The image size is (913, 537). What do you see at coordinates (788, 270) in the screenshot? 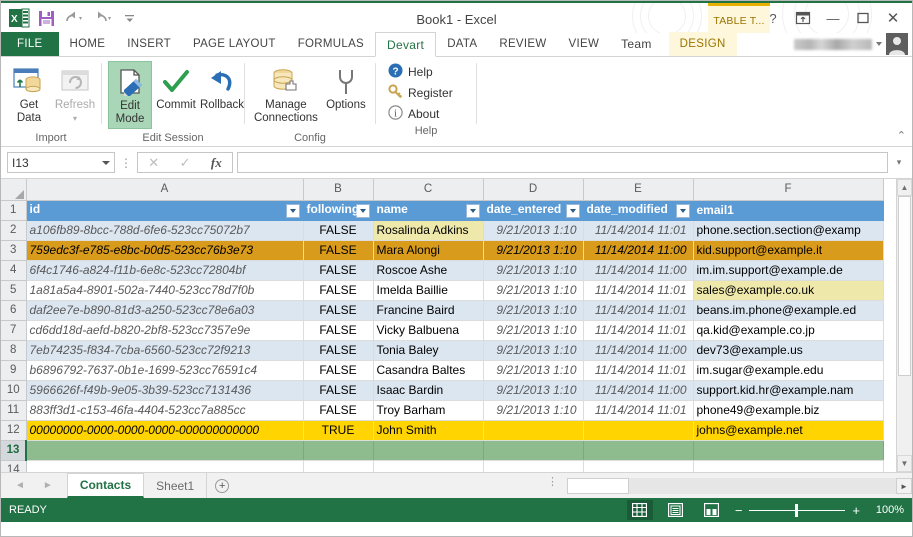
I see `cell-F4: im.im.support@example.de` at bounding box center [788, 270].